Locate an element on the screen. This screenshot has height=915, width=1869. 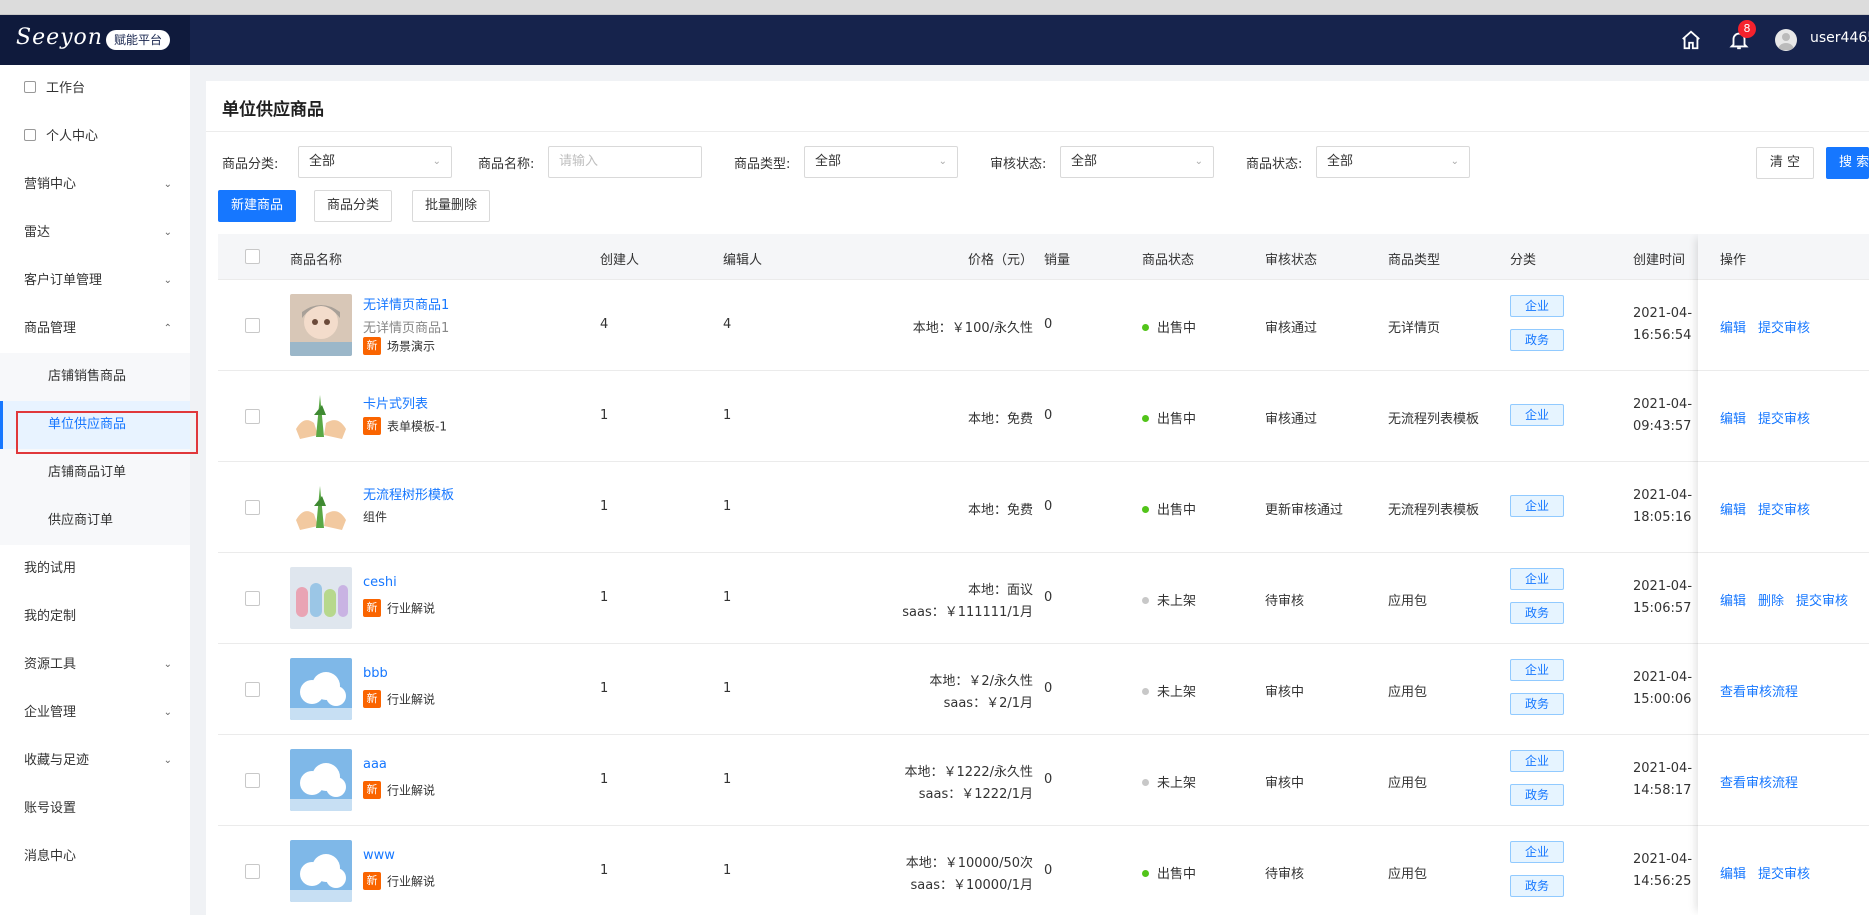
product-name-link: 无流程树形模板 is located at coordinates (408, 493).